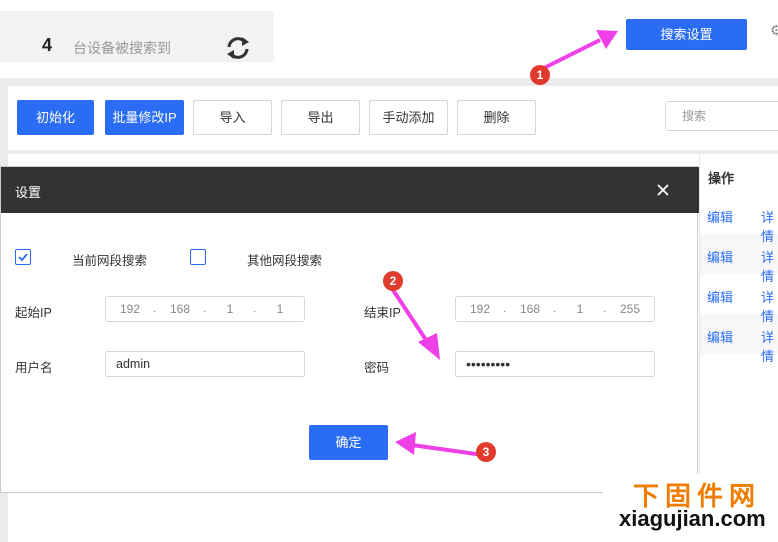 This screenshot has height=542, width=778. Describe the element at coordinates (408, 117) in the screenshot. I see `manual-add-button: 手动添加` at that location.